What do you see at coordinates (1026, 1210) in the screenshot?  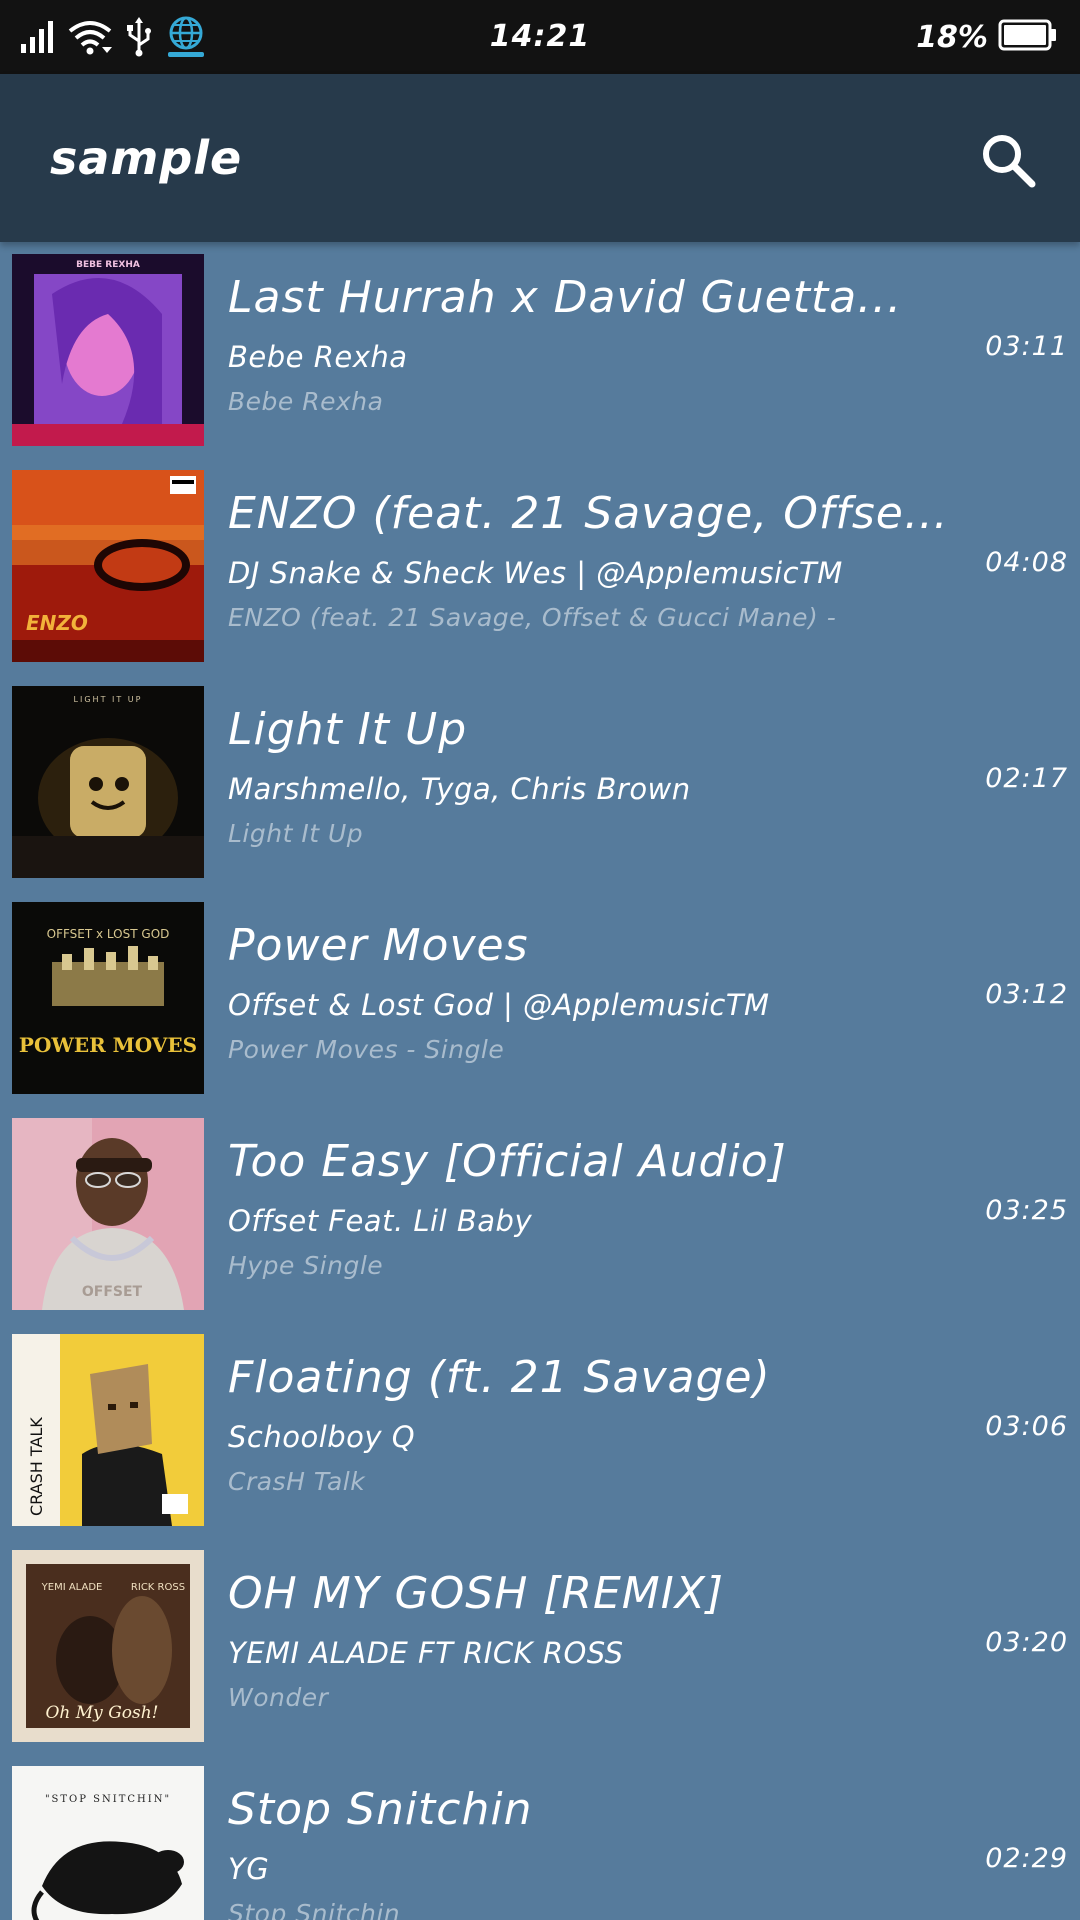 I see `song-duration: 03:25` at bounding box center [1026, 1210].